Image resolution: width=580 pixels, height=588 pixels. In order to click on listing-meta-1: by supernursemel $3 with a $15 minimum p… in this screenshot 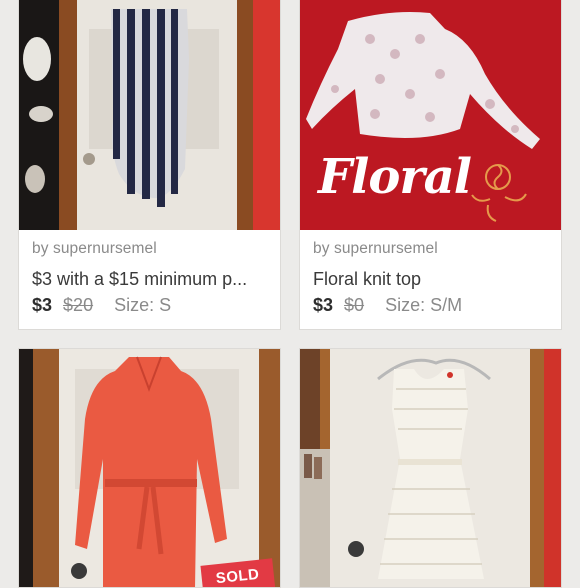, I will do `click(149, 279)`.